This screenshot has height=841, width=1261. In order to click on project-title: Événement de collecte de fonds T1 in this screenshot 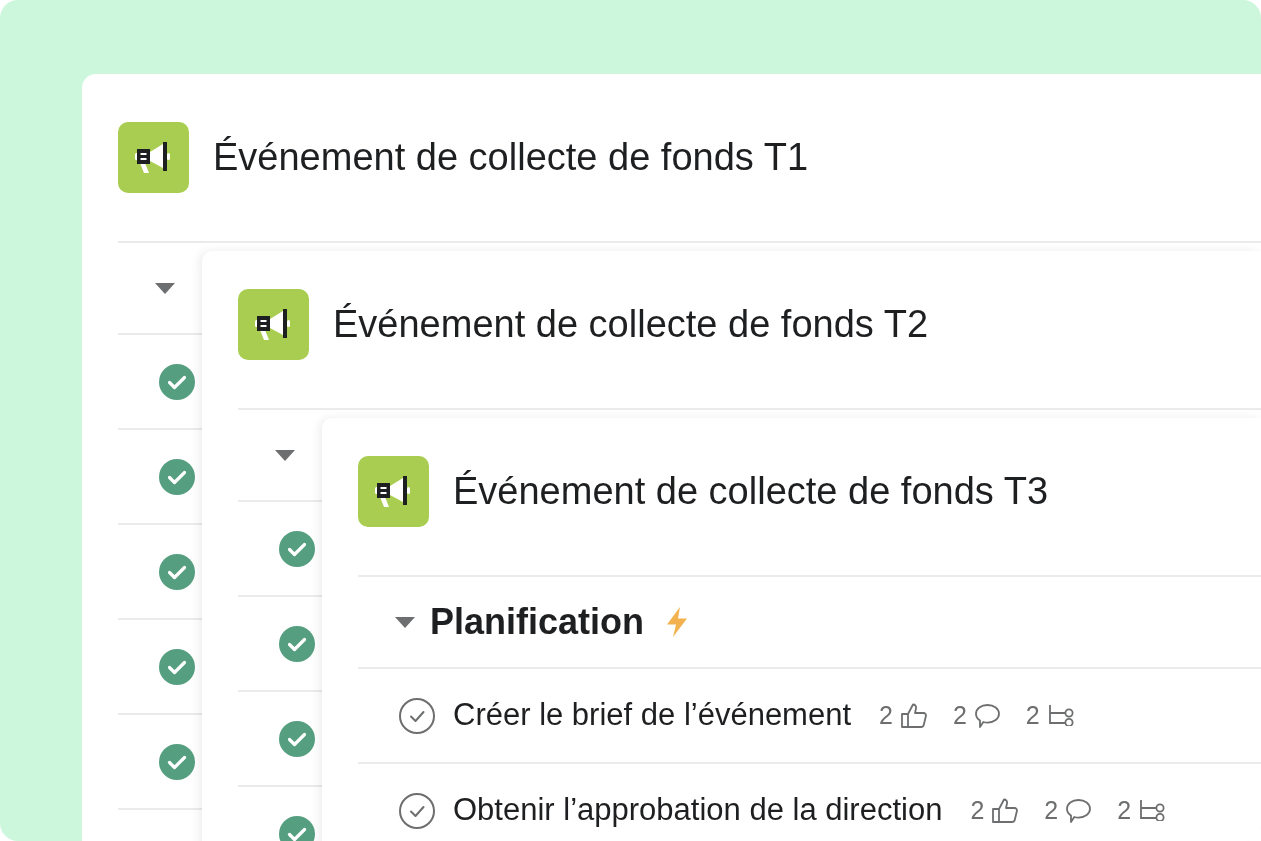, I will do `click(510, 157)`.